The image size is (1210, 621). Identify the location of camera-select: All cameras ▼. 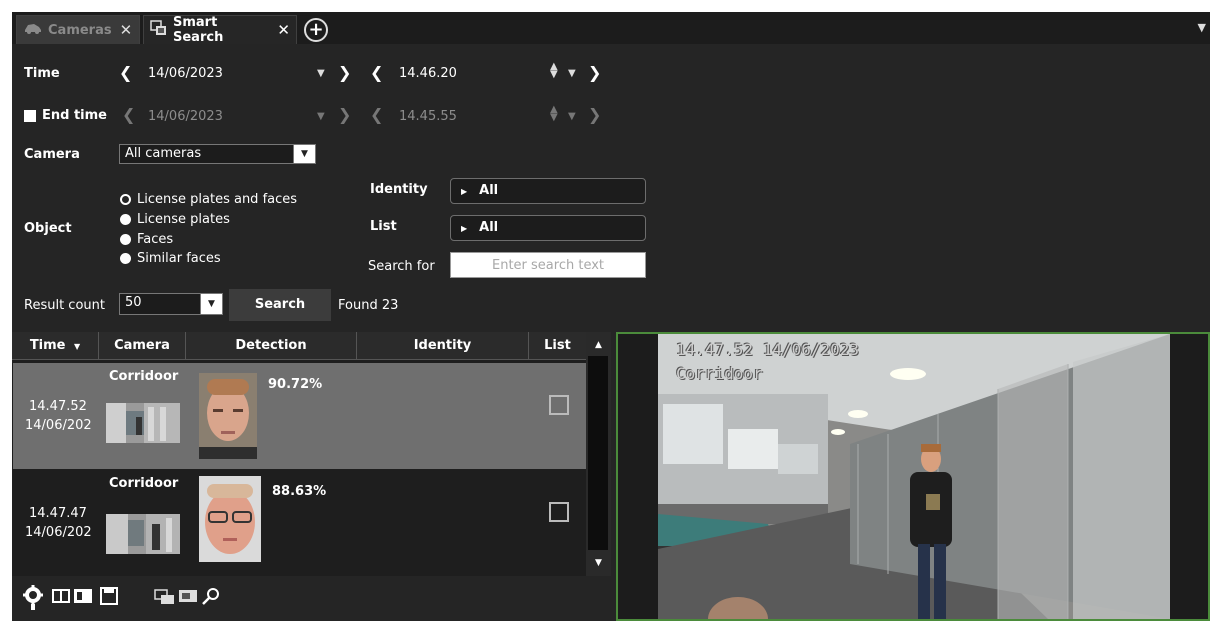
(217, 154).